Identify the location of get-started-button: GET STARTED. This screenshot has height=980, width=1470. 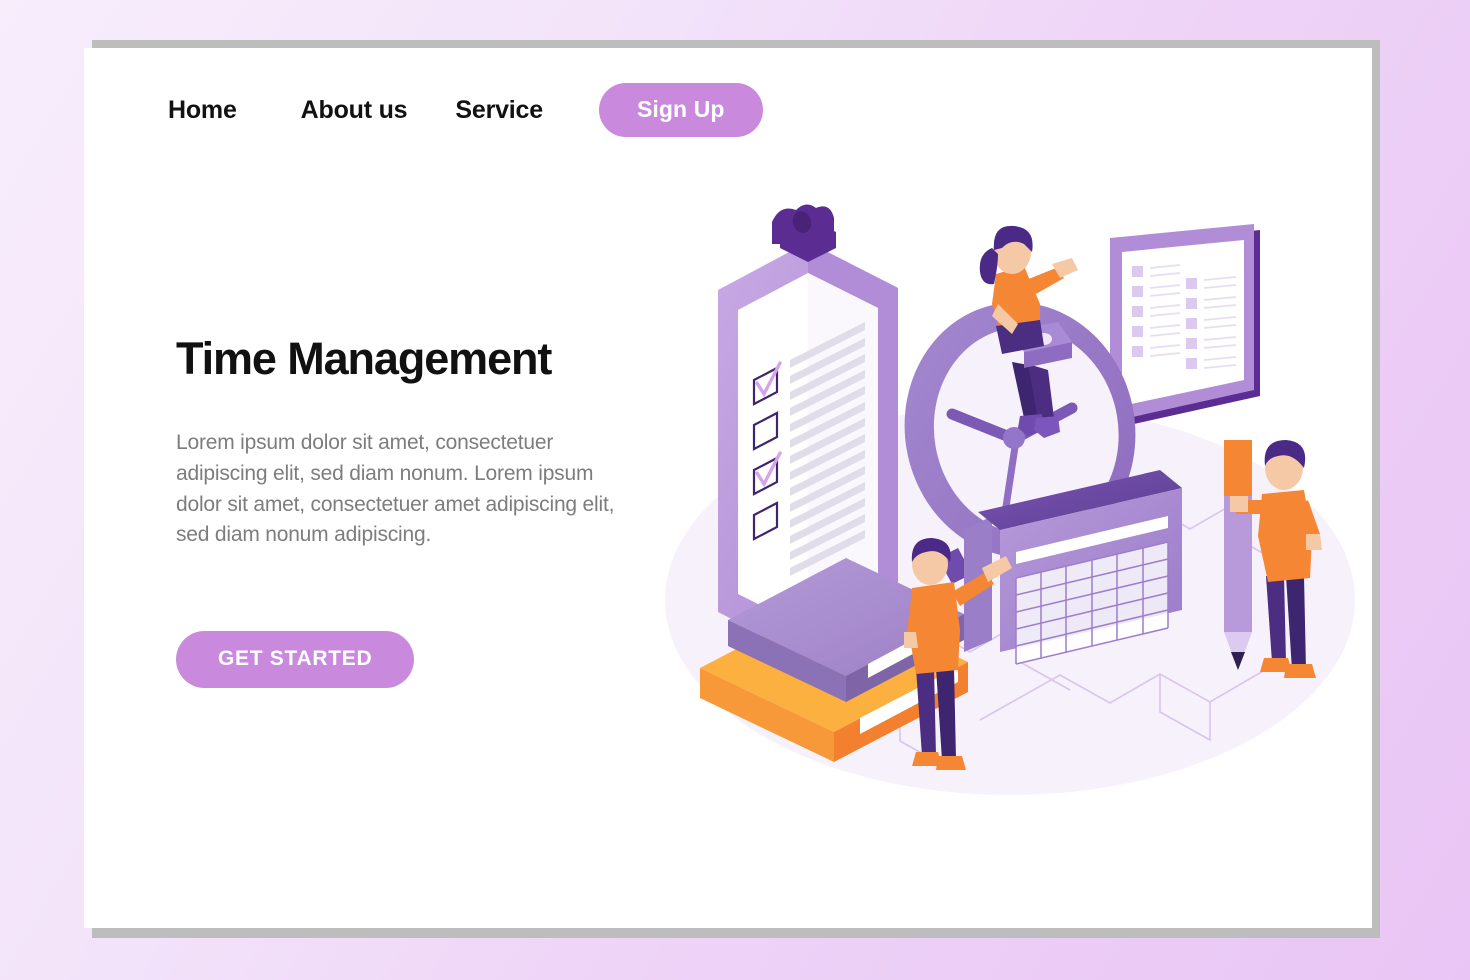
(295, 659).